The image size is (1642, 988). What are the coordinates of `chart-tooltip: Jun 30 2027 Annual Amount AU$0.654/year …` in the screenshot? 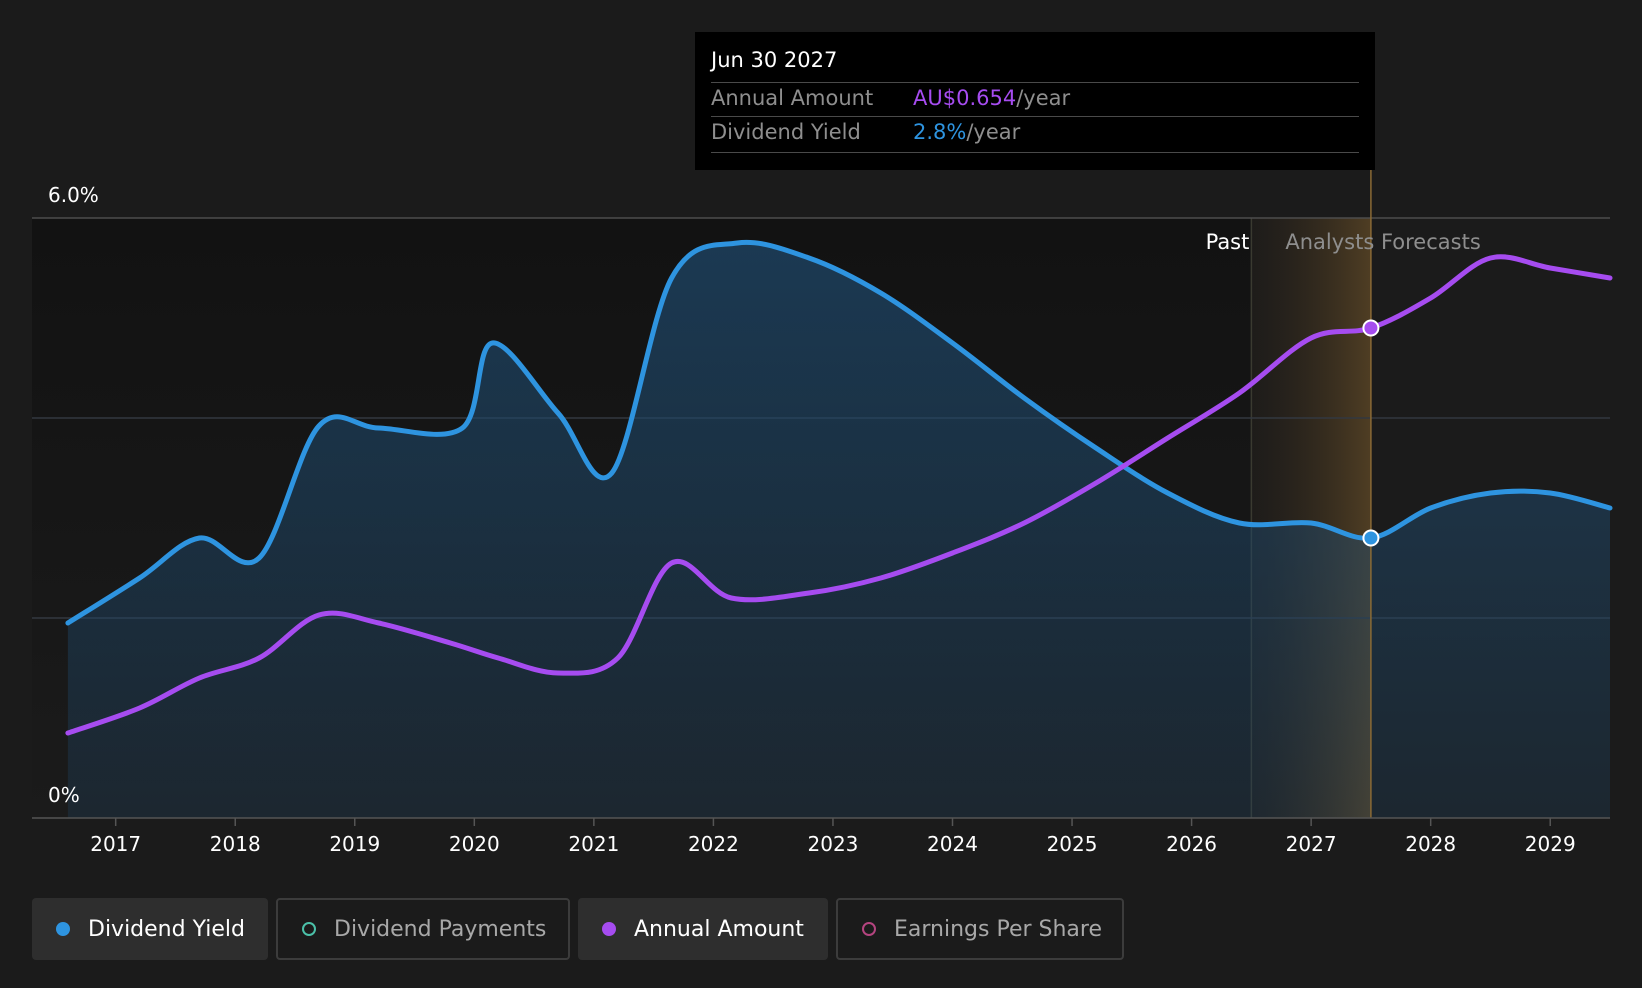 It's located at (1035, 101).